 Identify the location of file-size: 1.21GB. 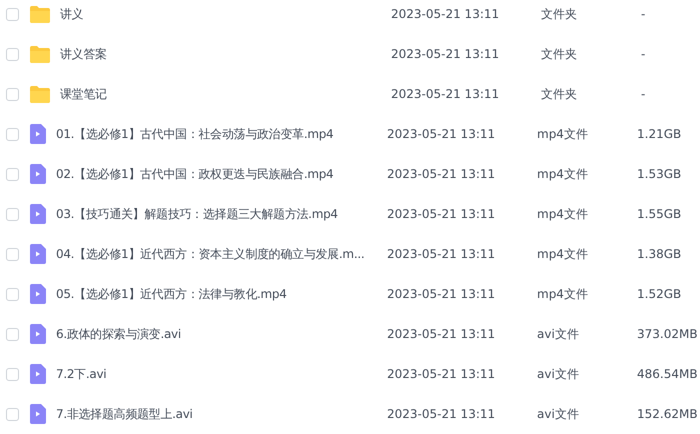
(659, 134).